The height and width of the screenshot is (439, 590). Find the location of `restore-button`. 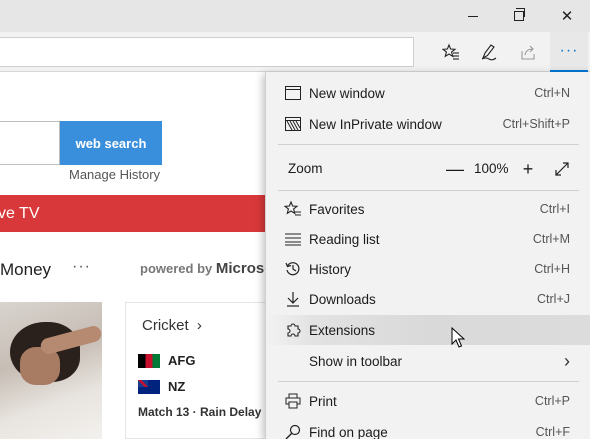

restore-button is located at coordinates (519, 16).